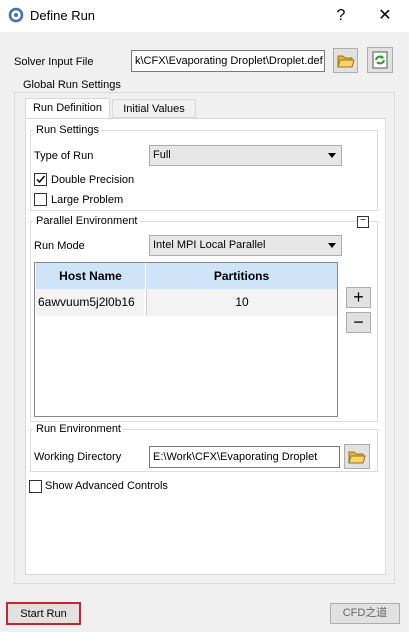 The image size is (409, 632). What do you see at coordinates (90, 276) in the screenshot?
I see `column-header-host-name: Host Name` at bounding box center [90, 276].